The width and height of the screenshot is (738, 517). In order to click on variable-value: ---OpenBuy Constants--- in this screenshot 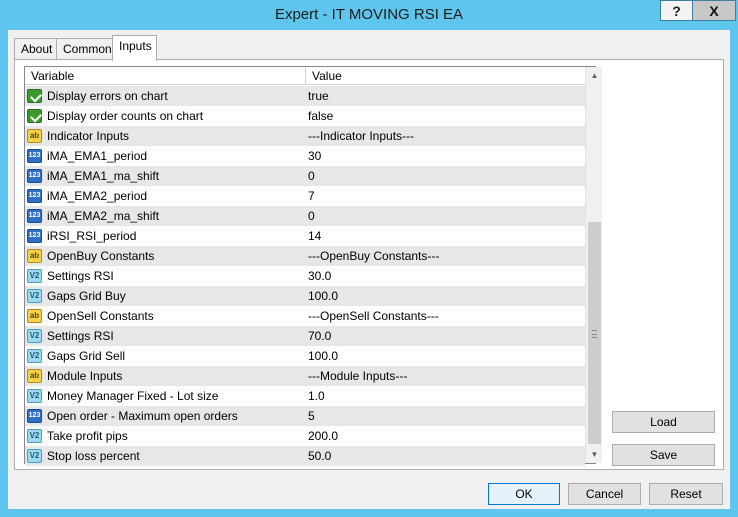, I will do `click(446, 256)`.